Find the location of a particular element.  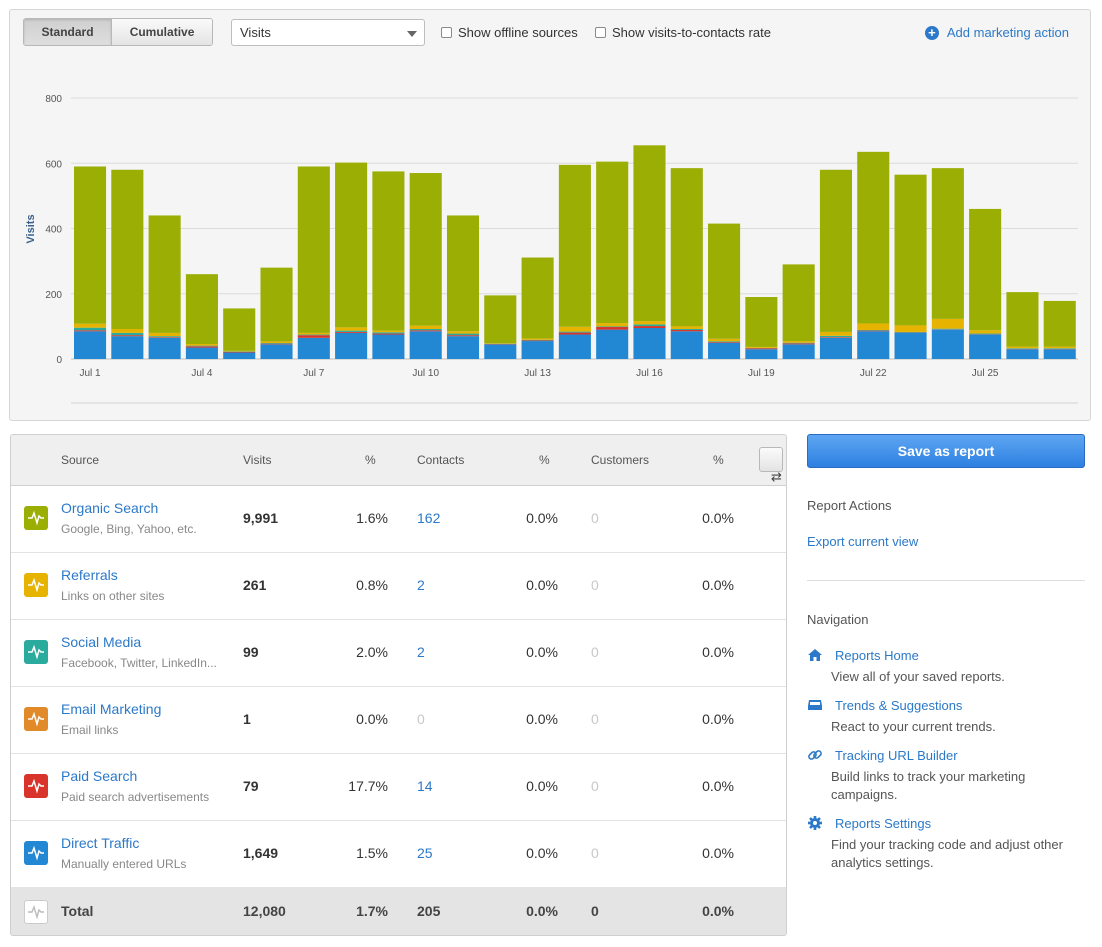

nav-reports-settings-link: Reports Settings is located at coordinates (883, 823).